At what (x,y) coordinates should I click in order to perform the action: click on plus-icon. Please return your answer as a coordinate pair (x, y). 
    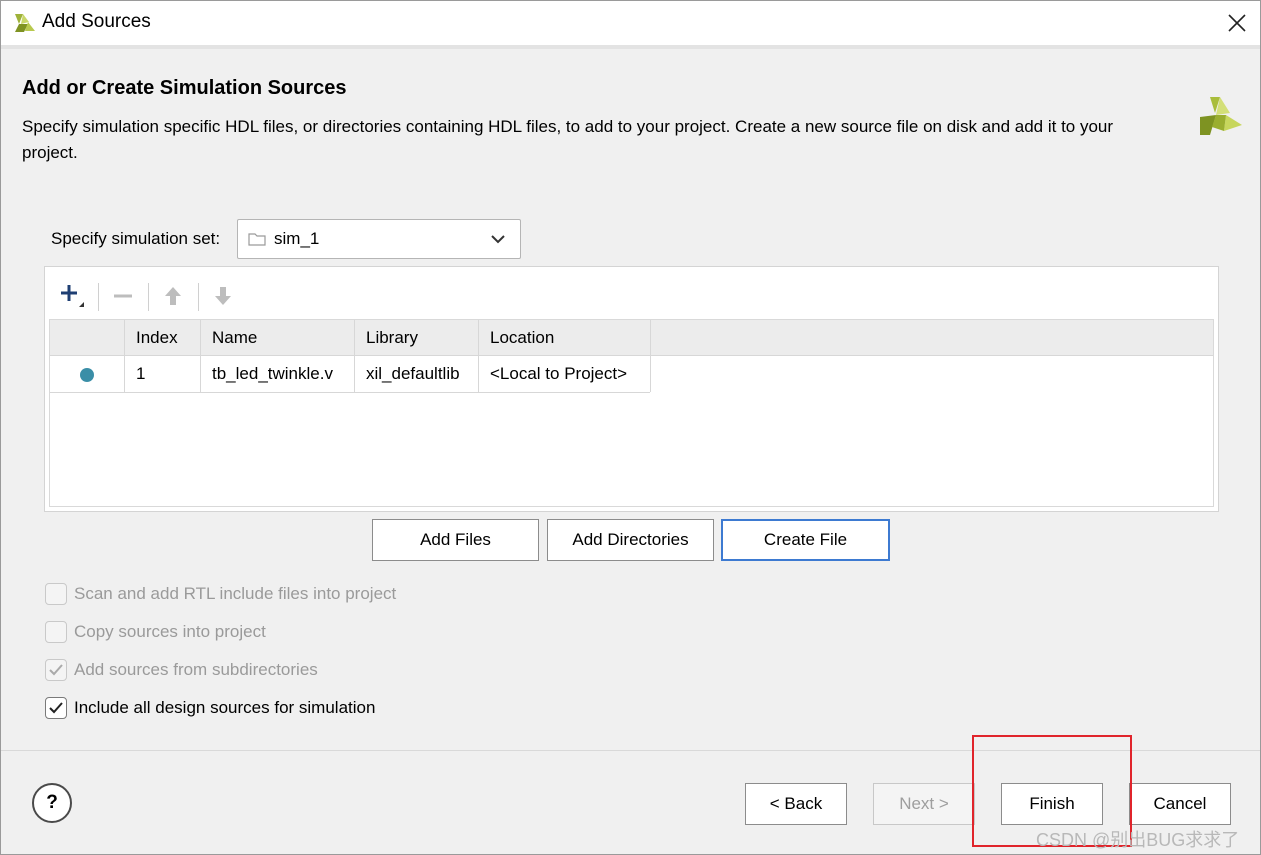
    Looking at the image, I should click on (72, 296).